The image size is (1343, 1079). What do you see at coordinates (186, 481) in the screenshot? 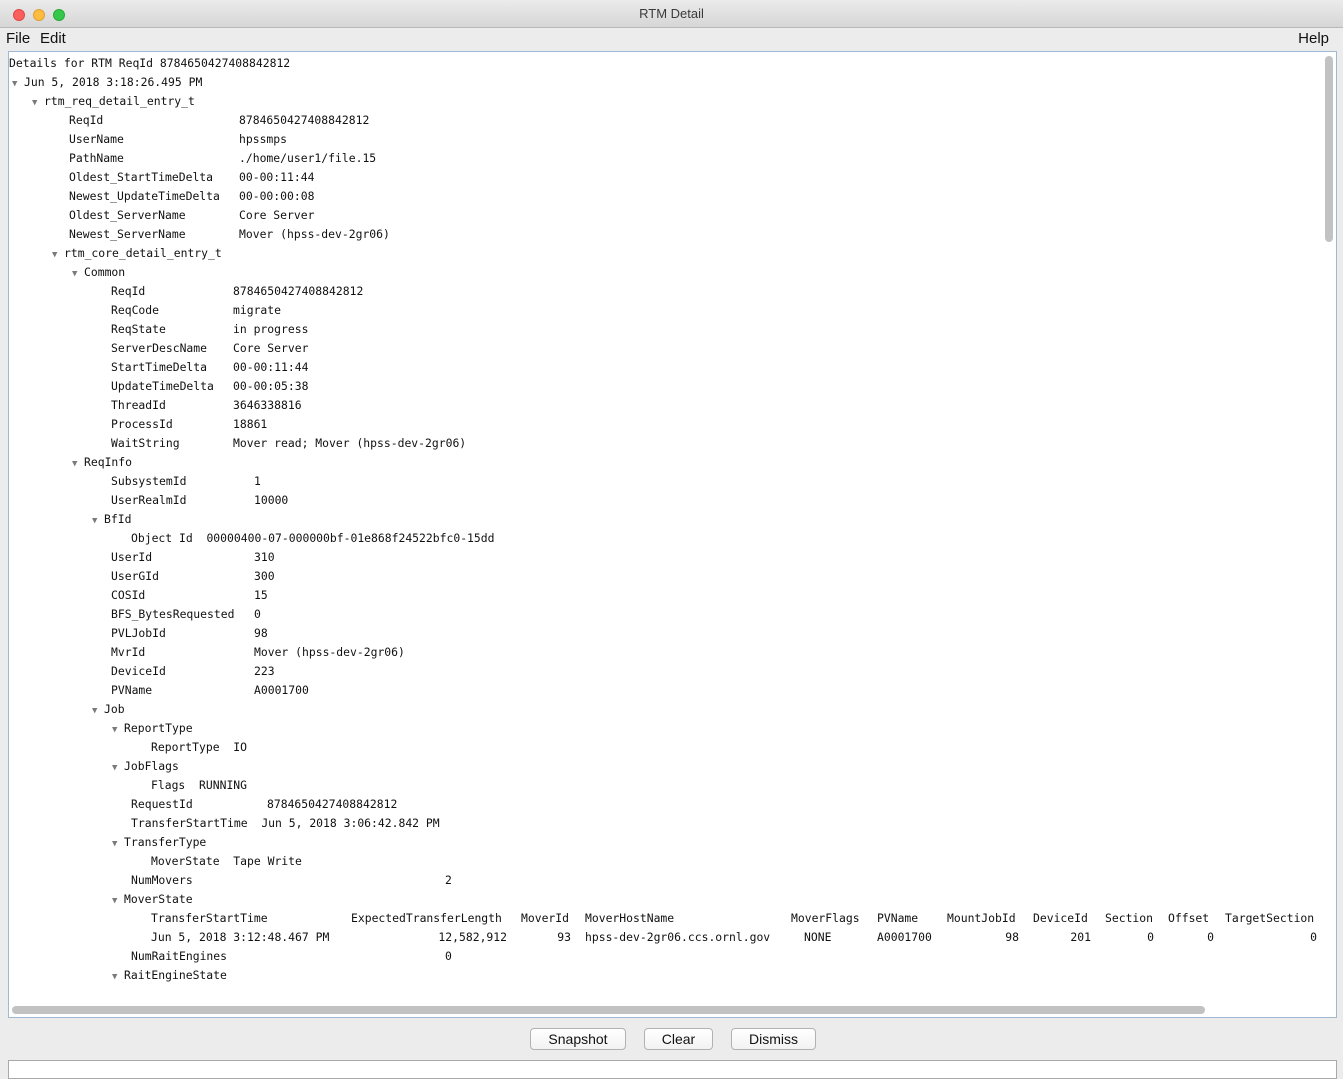
I see `tree-field-reqinfo: SubsystemId 1` at bounding box center [186, 481].